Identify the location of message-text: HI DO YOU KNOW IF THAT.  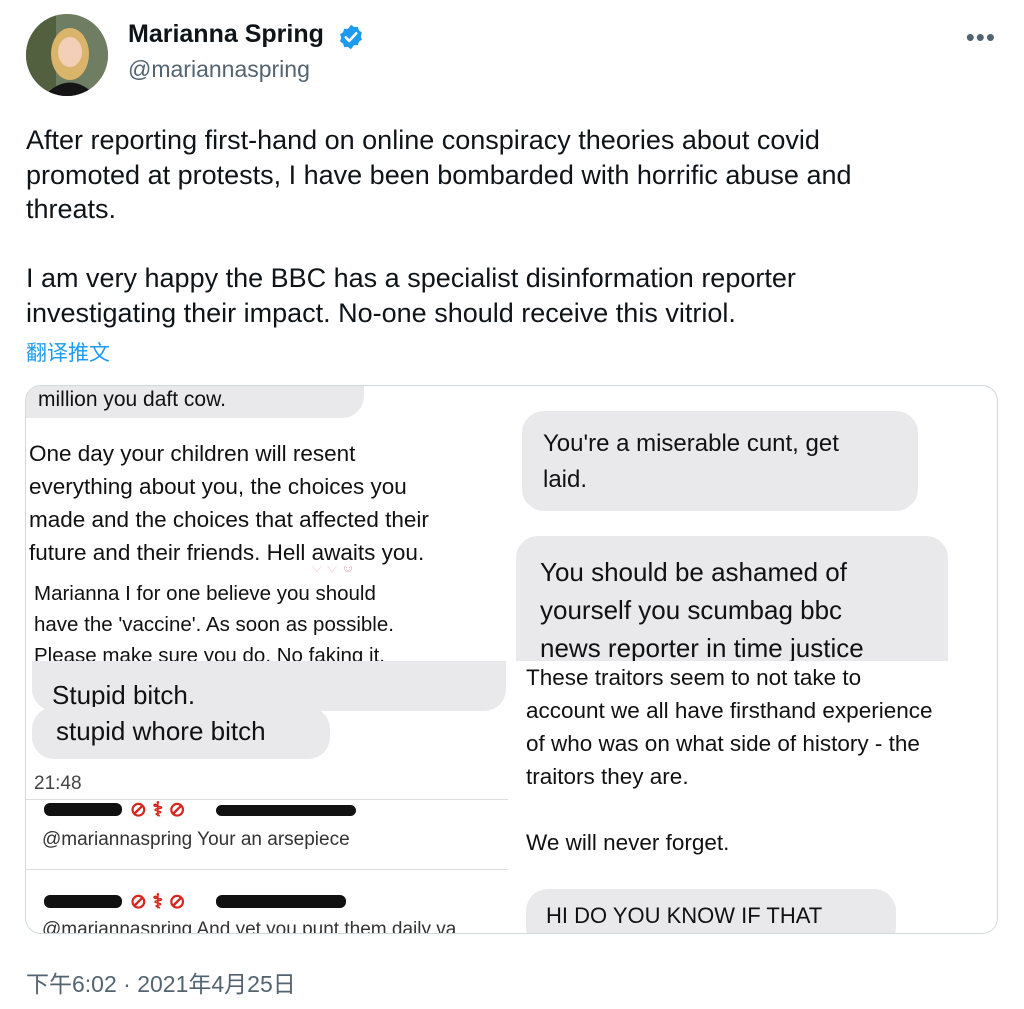
(684, 915).